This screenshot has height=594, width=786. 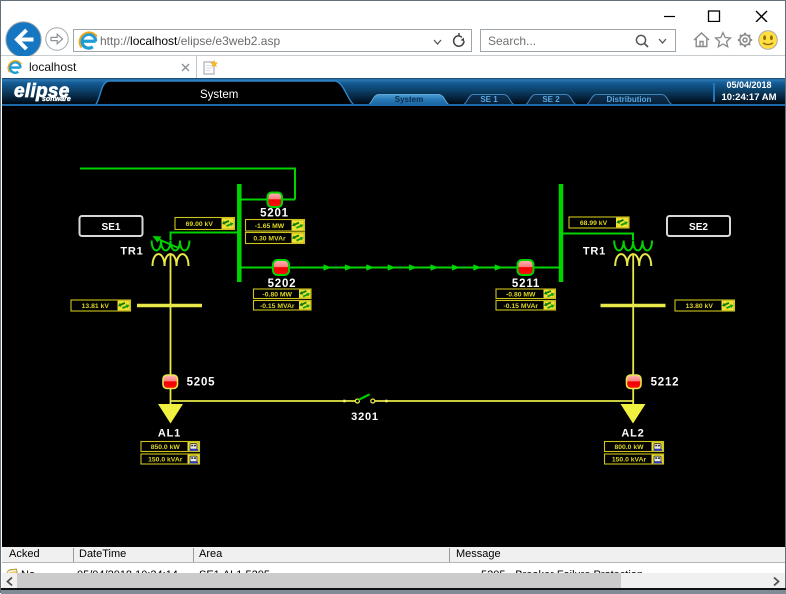 What do you see at coordinates (201, 383) in the screenshot?
I see `svg-text: 5205` at bounding box center [201, 383].